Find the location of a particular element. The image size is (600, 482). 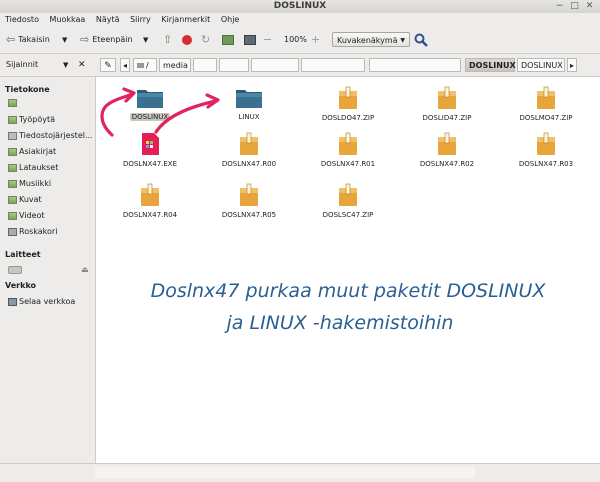

music-folder-icon is located at coordinates (12, 183).